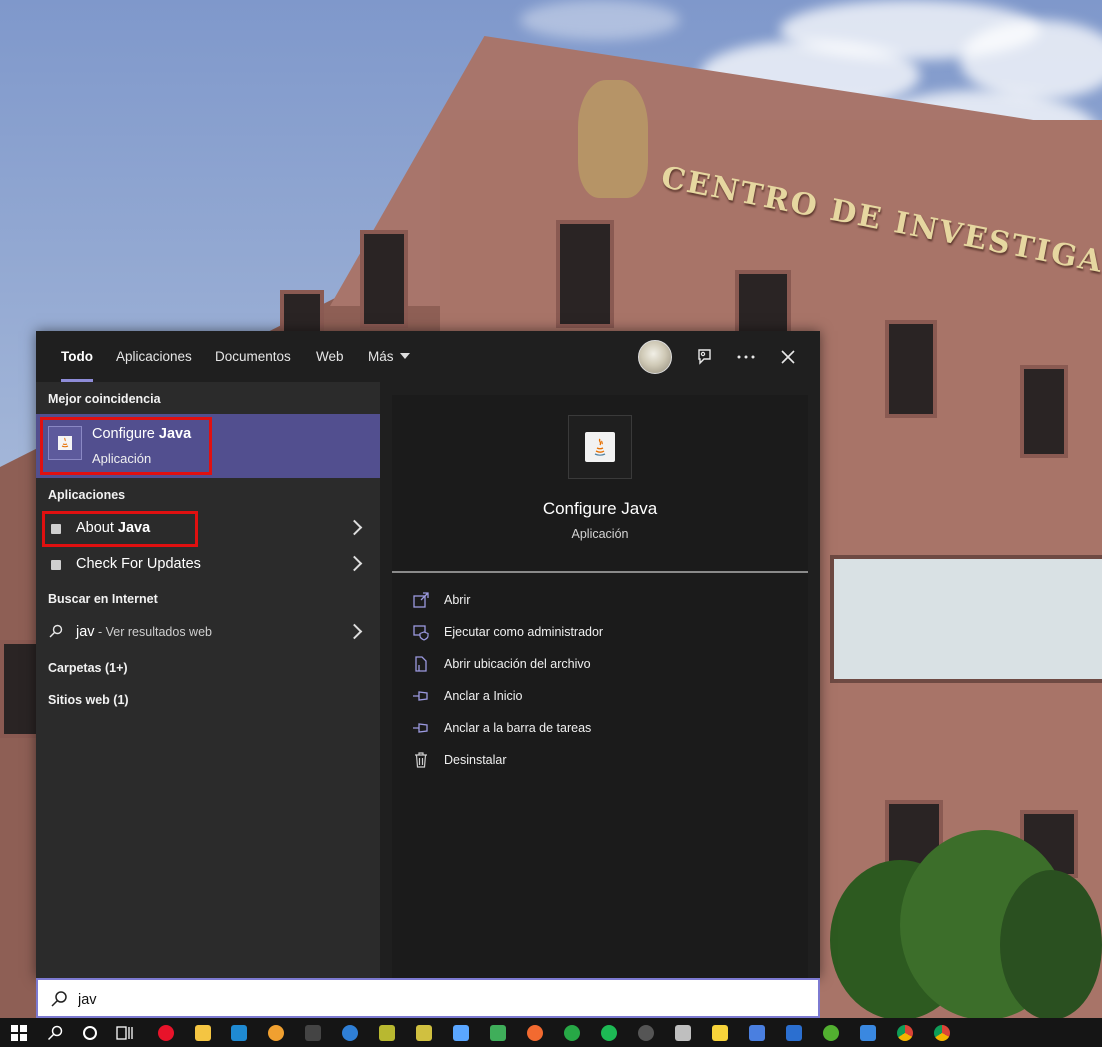 The width and height of the screenshot is (1102, 1047). What do you see at coordinates (104, 399) in the screenshot?
I see `section-best-match: Mejor coincidencia` at bounding box center [104, 399].